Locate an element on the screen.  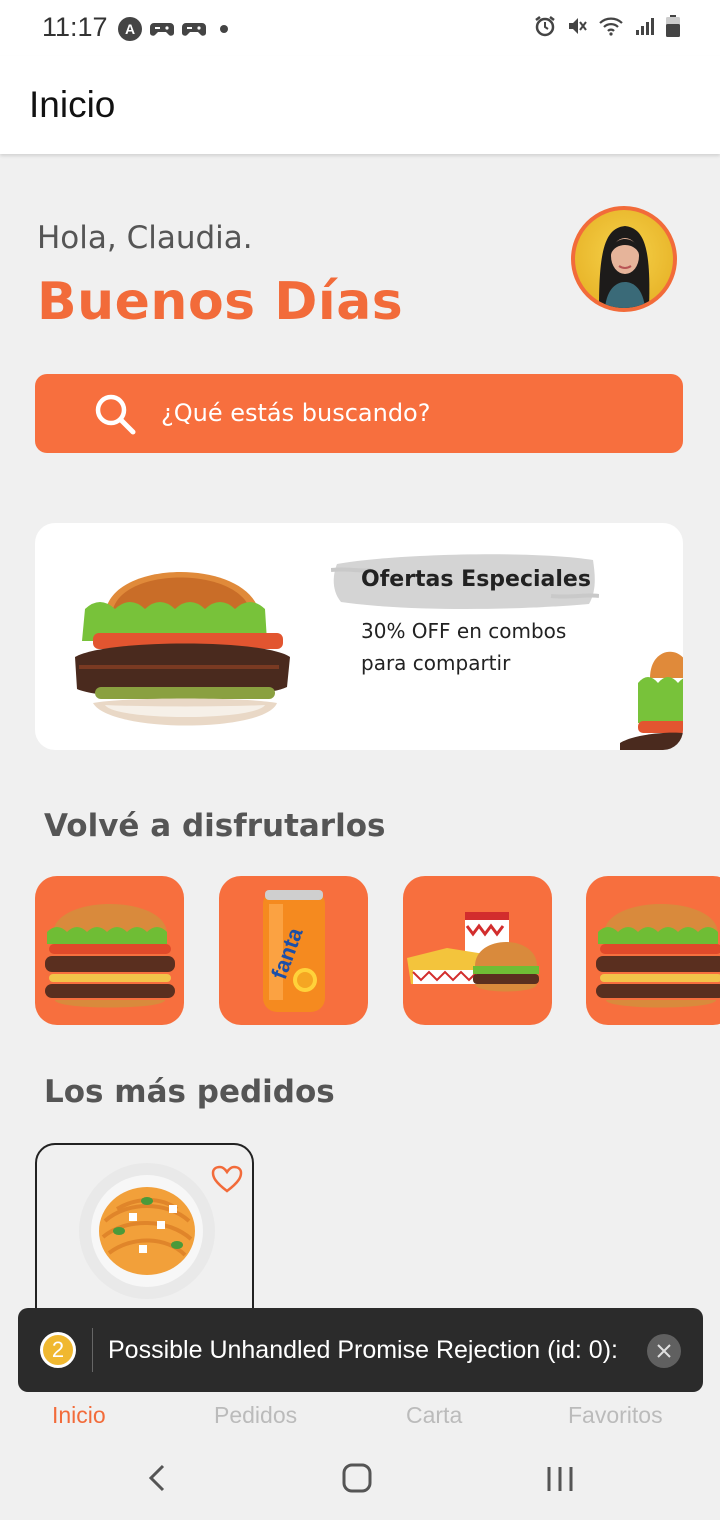
tab-carta: Carta is located at coordinates (434, 1415).